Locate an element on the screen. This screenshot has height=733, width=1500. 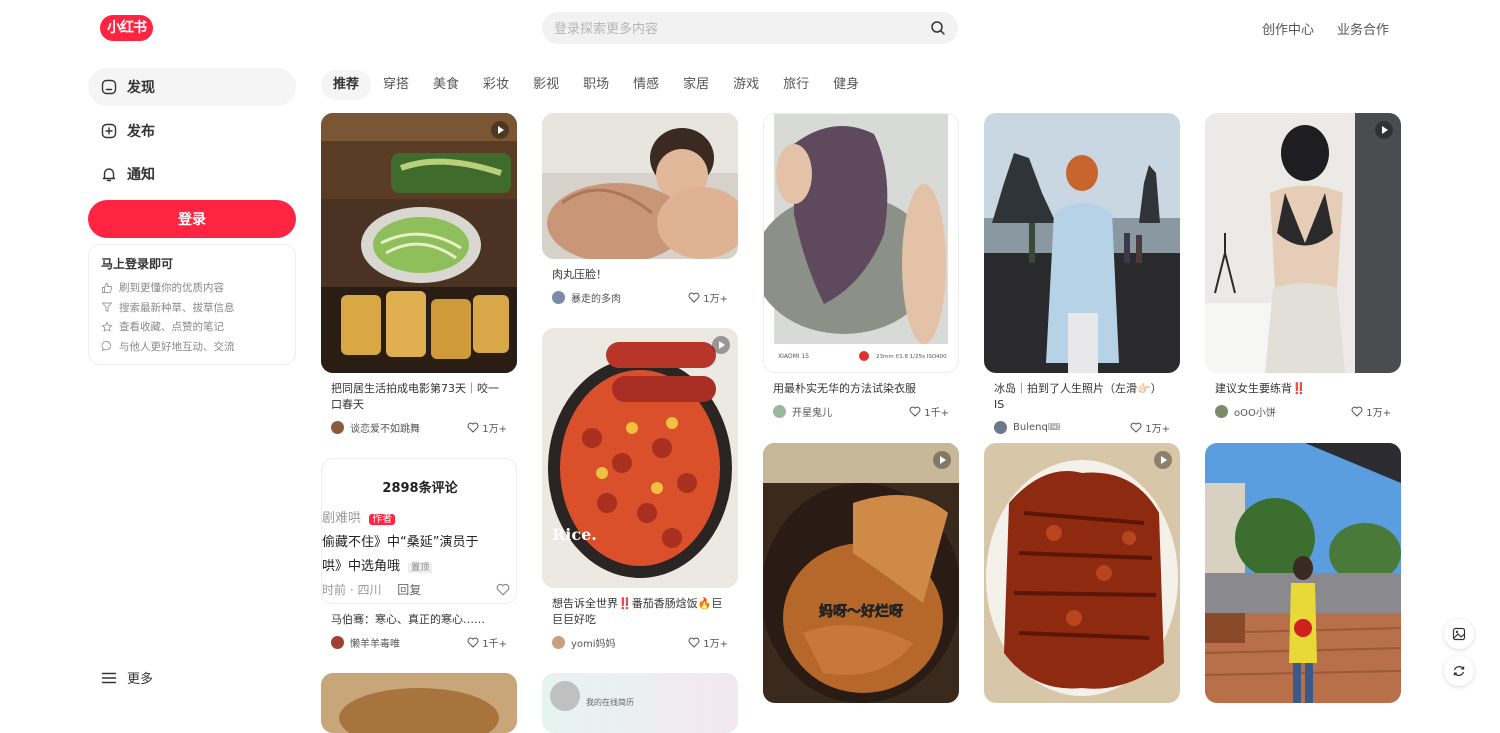
cover-overlay-text: 我的在线简历 is located at coordinates (610, 702).